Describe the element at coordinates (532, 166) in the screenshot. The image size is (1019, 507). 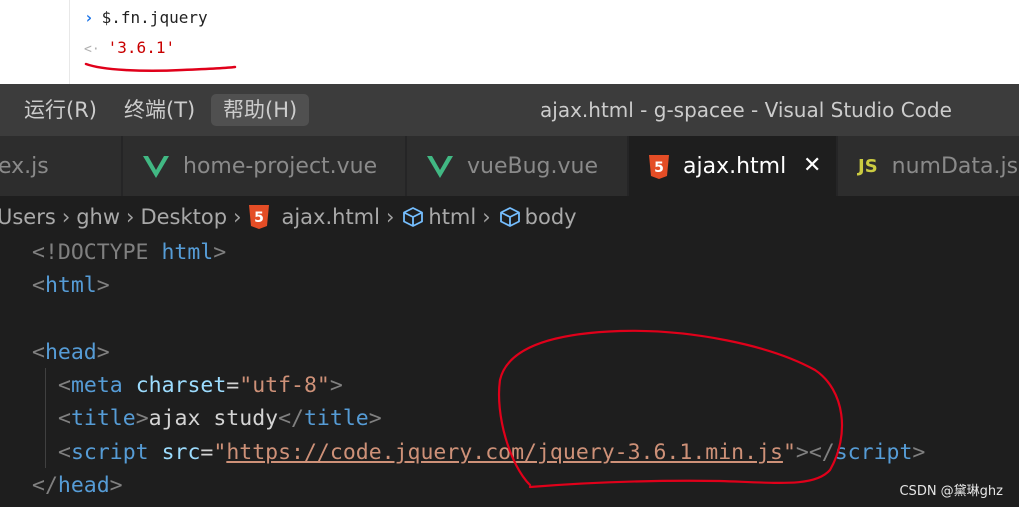
I see `tab-label: vueBug.vue` at that location.